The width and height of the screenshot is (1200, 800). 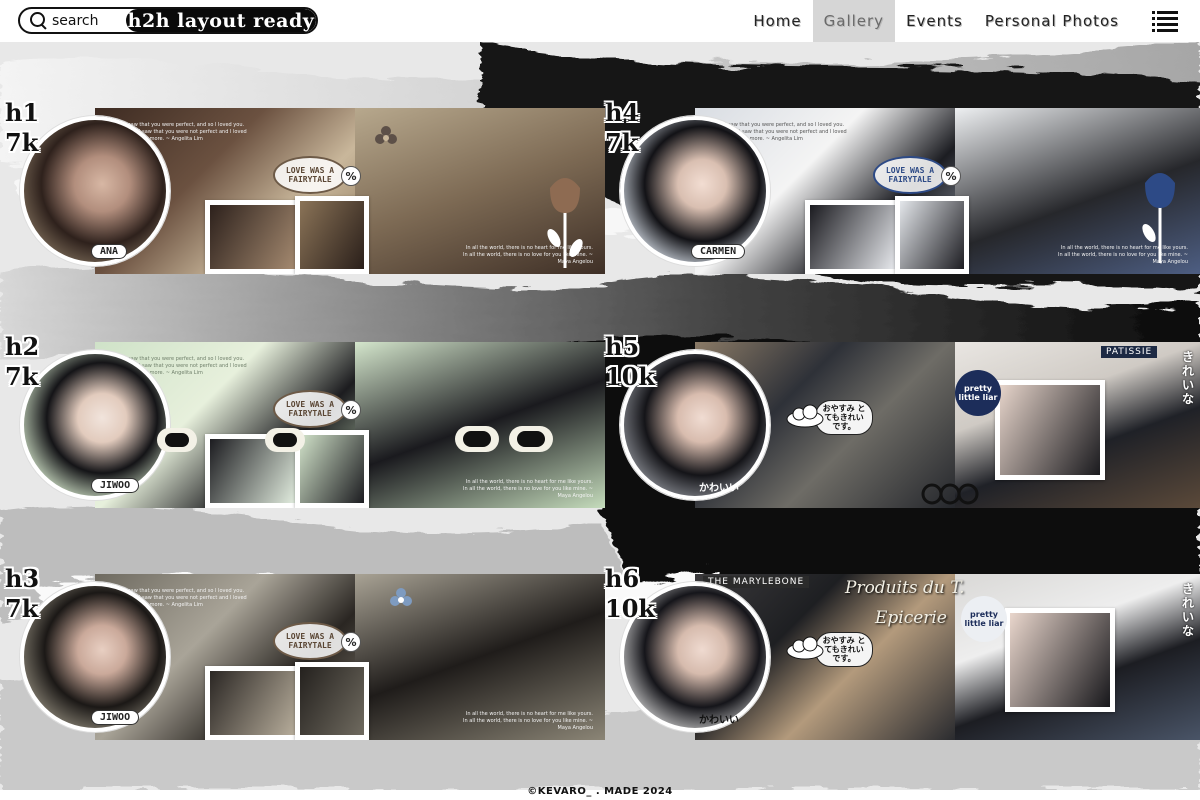 I want to click on card-label: h2 7k, so click(x=22, y=362).